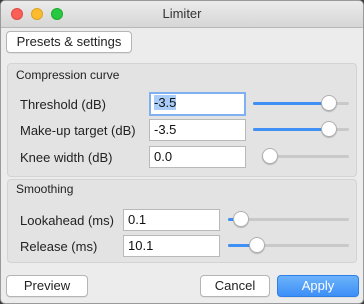 The height and width of the screenshot is (304, 364). Describe the element at coordinates (235, 286) in the screenshot. I see `cancel-button: Cancel` at that location.